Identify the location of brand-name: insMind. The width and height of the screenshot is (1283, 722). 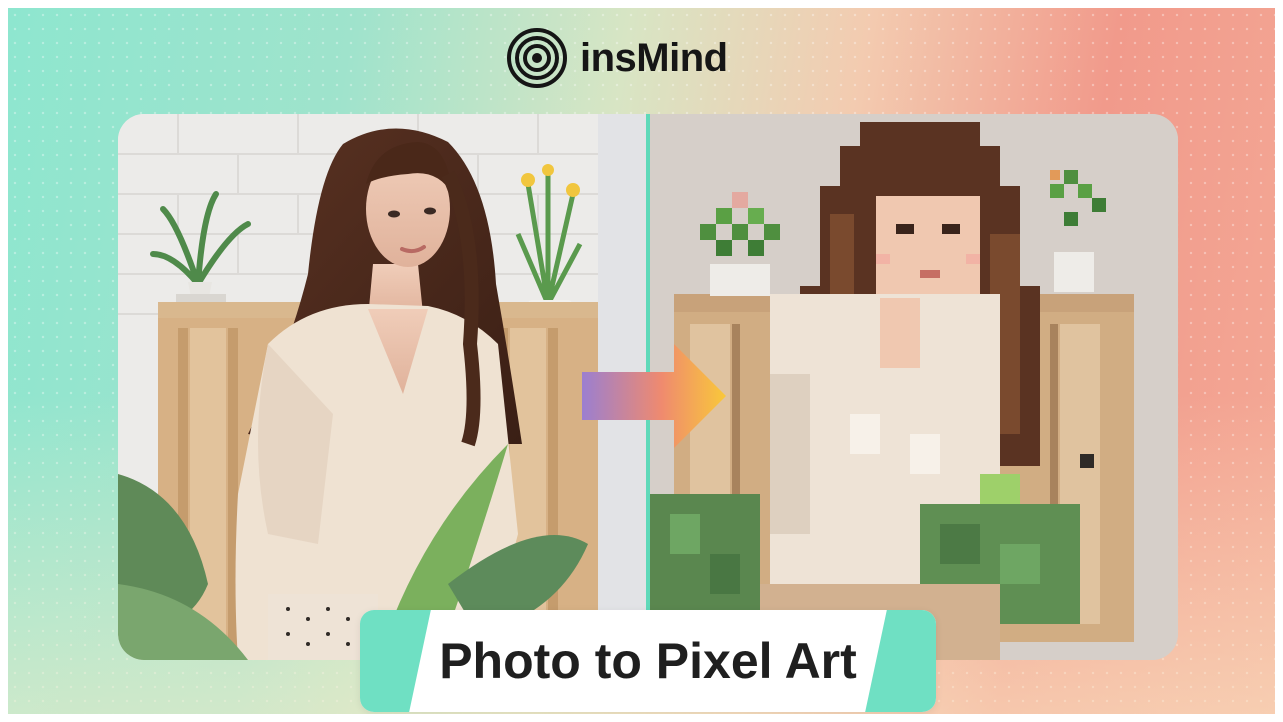
(654, 57).